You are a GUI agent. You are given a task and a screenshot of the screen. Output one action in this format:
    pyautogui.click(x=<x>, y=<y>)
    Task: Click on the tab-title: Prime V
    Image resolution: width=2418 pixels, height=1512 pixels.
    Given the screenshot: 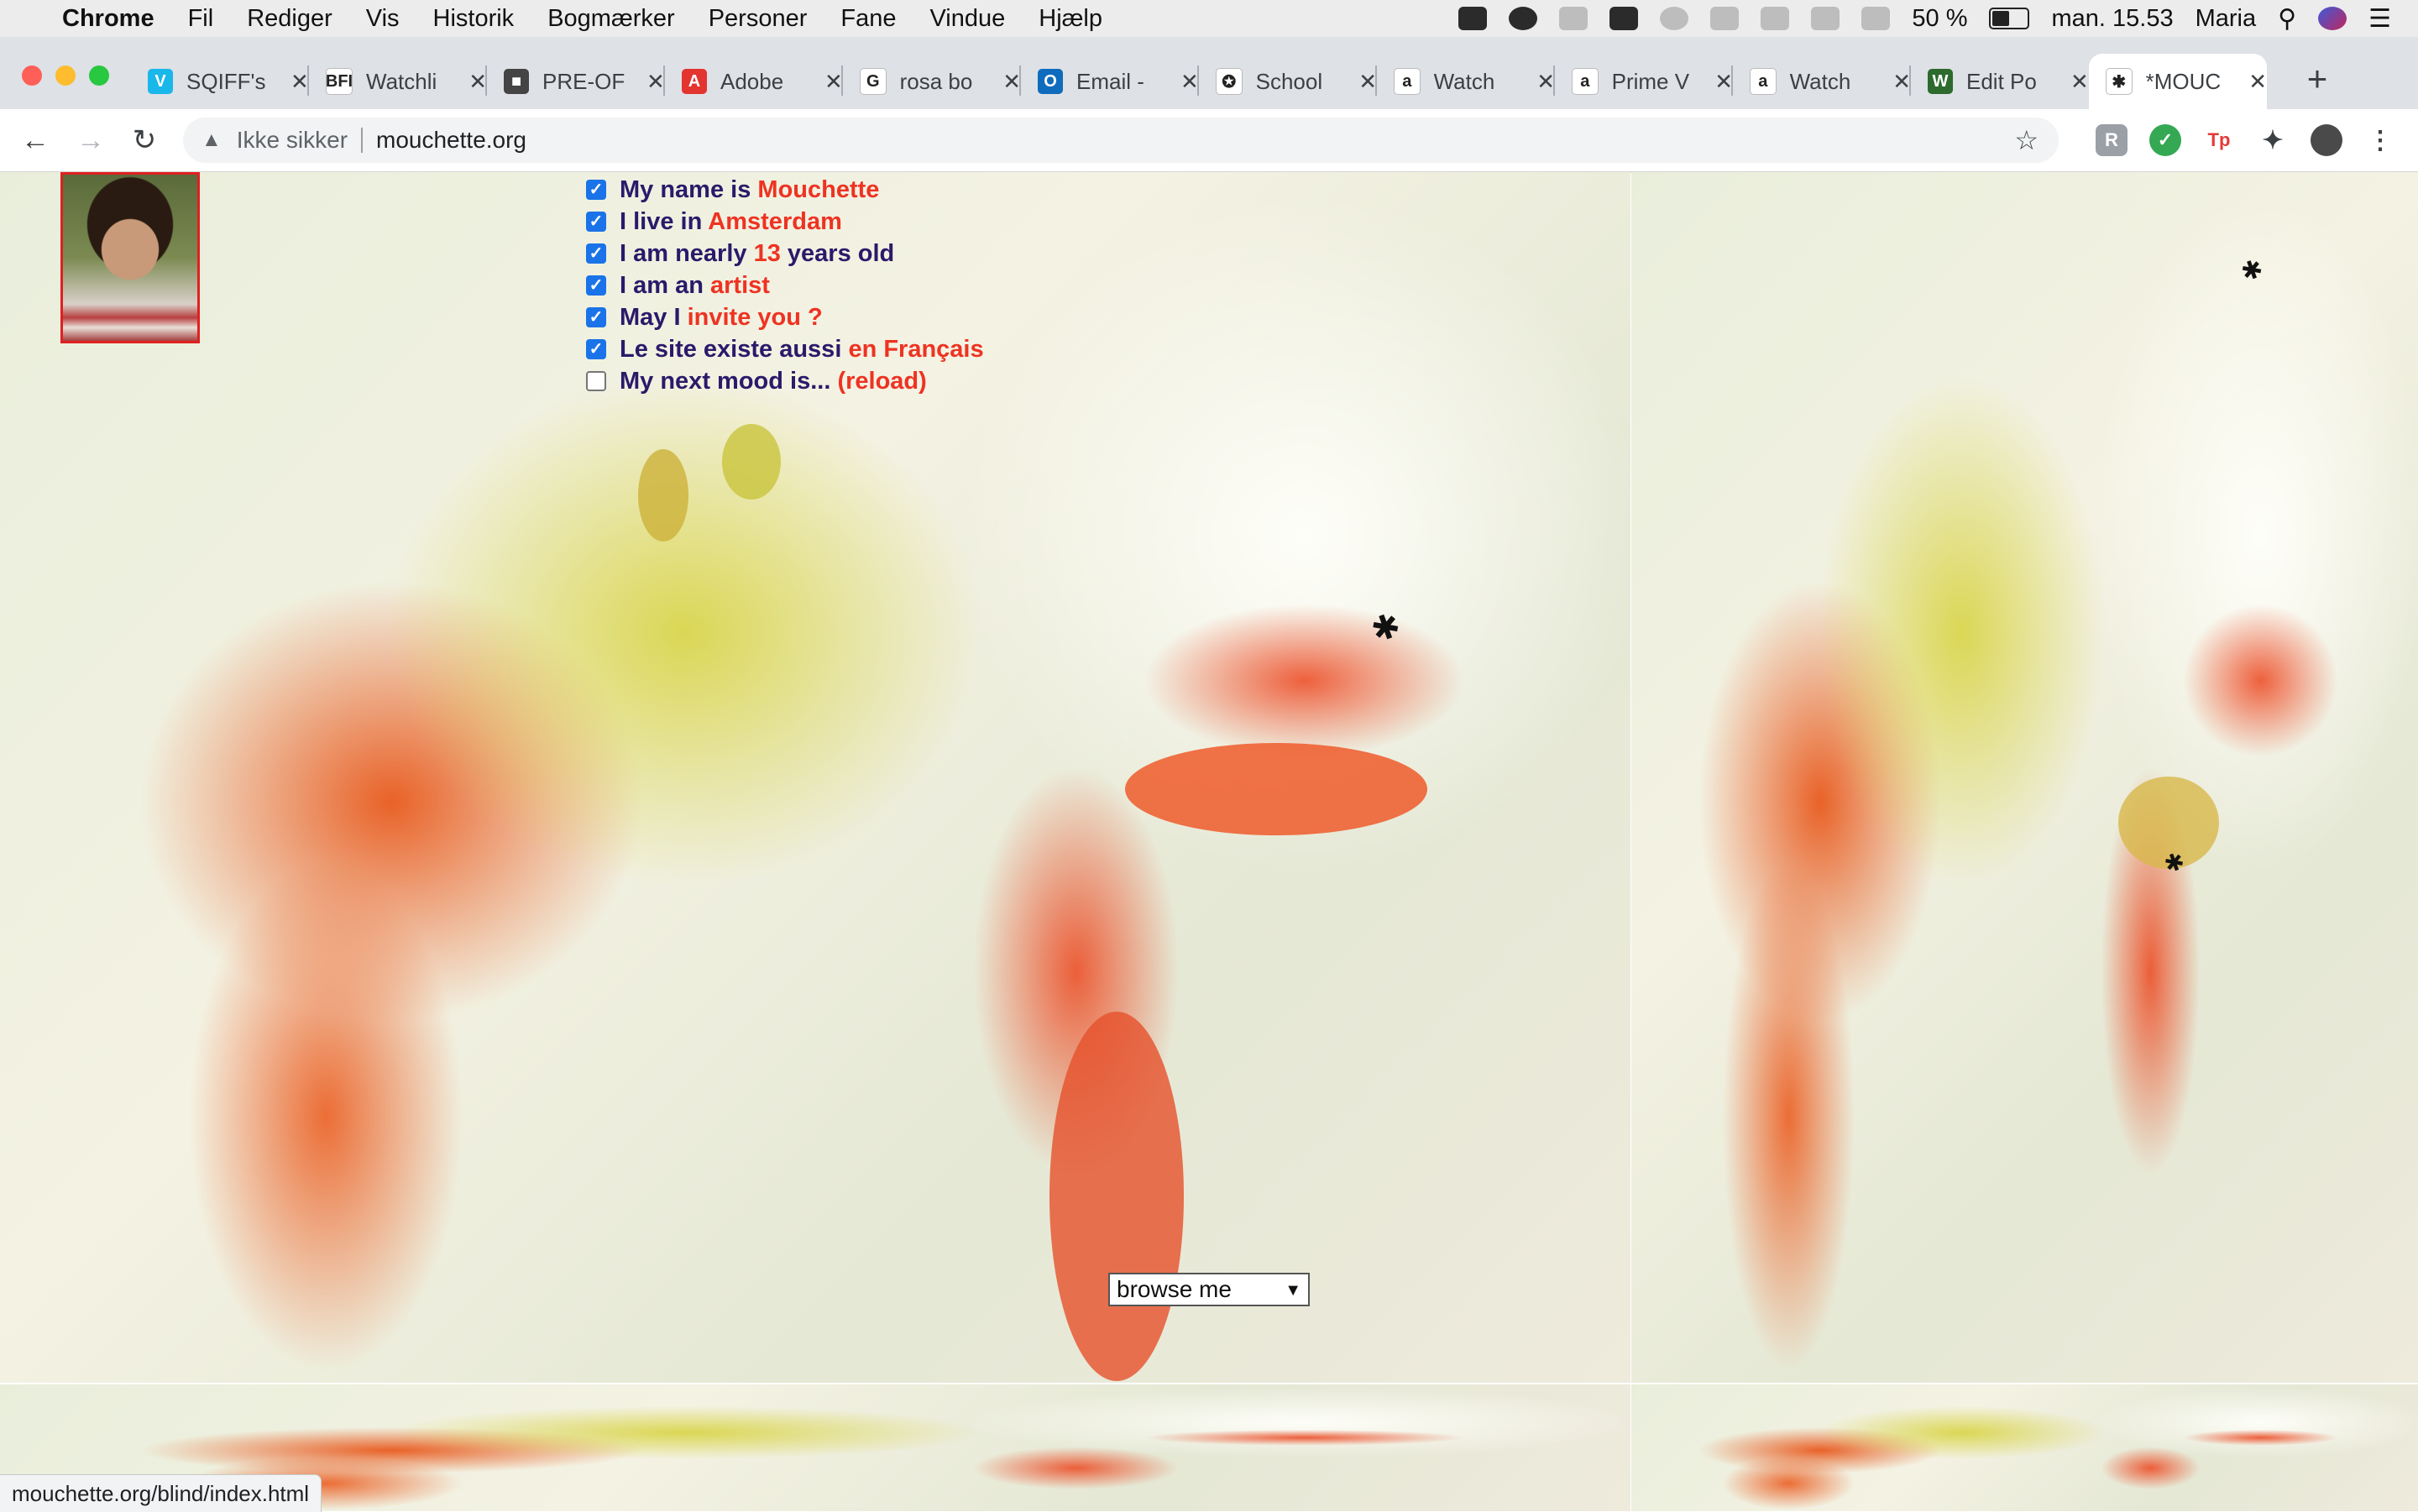 What is the action you would take?
    pyautogui.click(x=1650, y=81)
    